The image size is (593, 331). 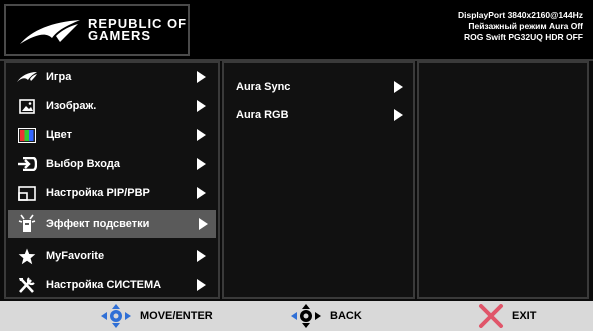 I want to click on menu-item-system-setup: Настройка СИСТЕМА, so click(x=112, y=285).